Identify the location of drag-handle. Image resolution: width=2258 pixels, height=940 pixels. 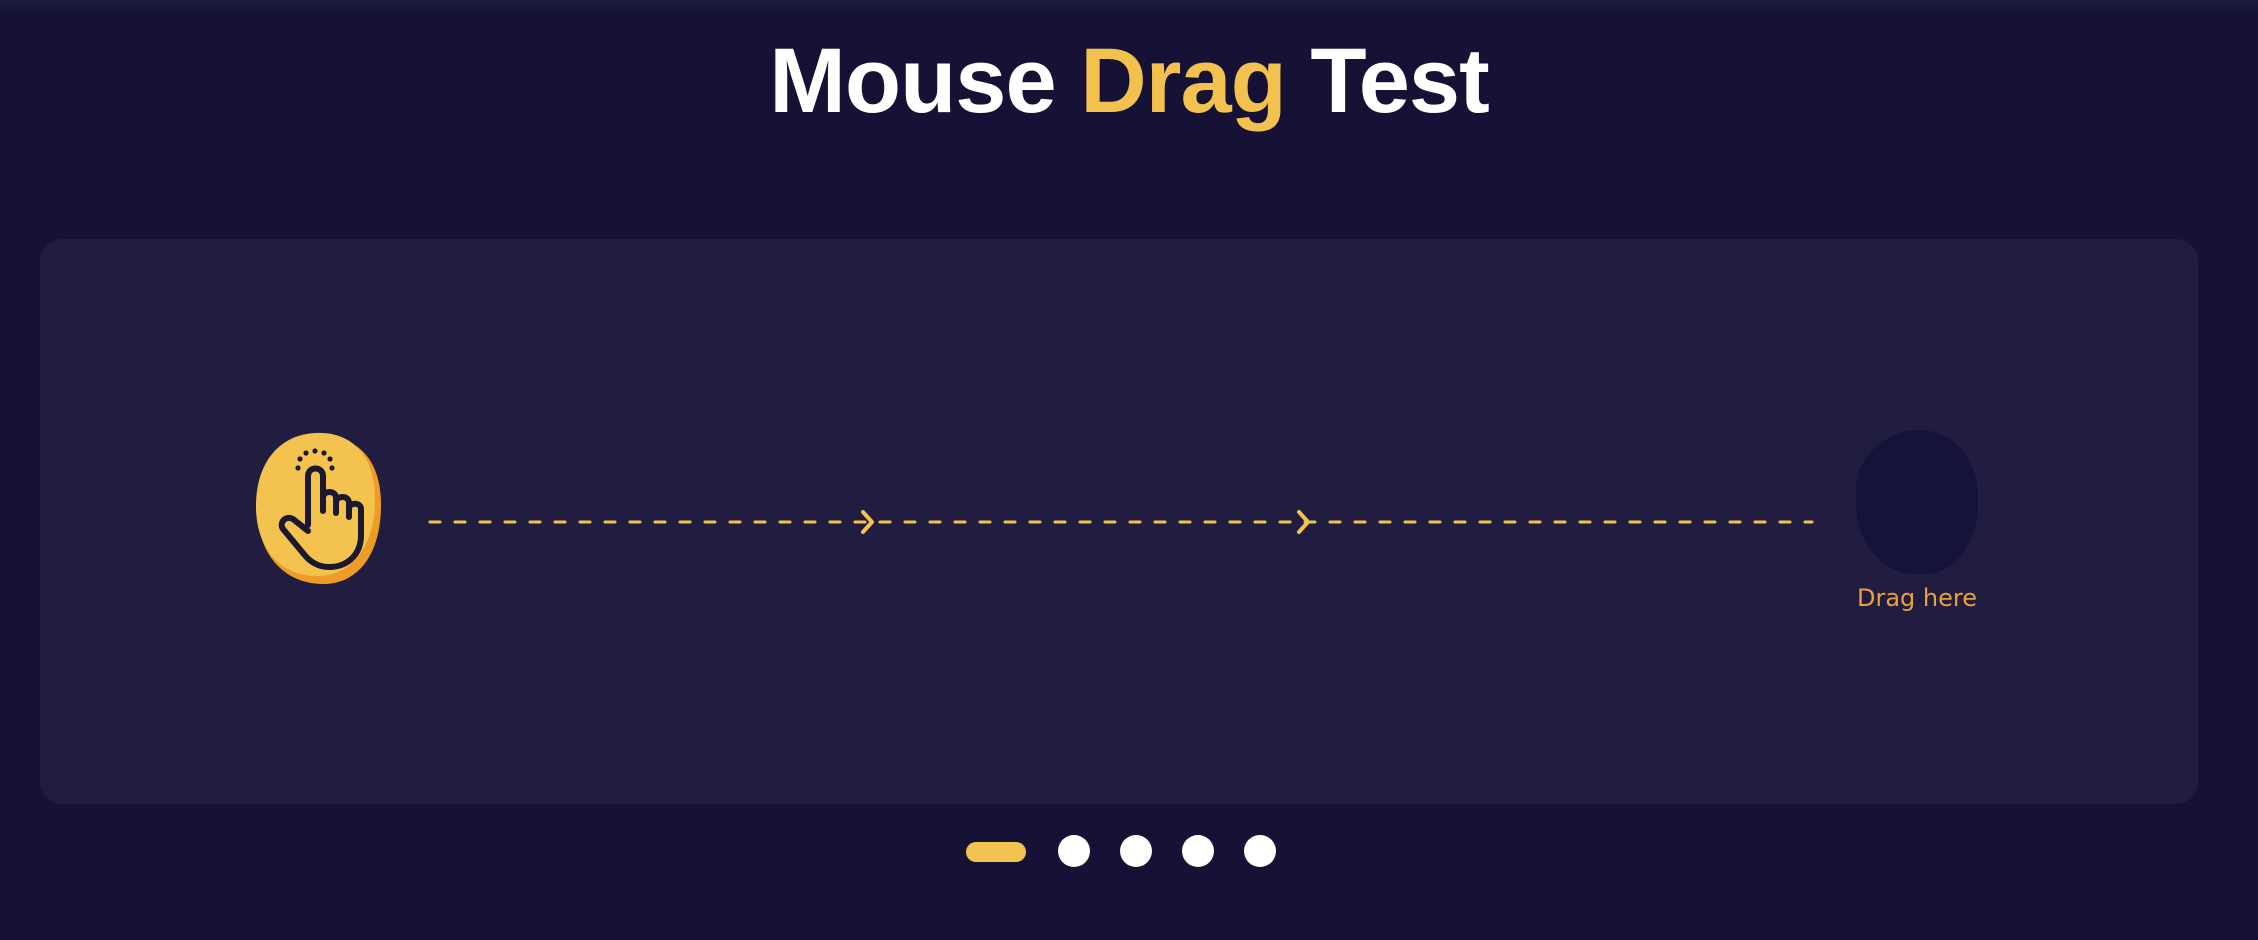
(319, 508).